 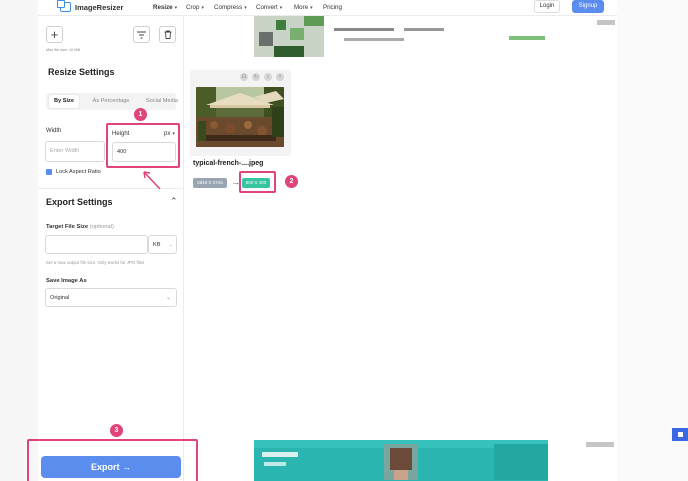 I want to click on max-file-size: Max file size: 10 MB, so click(x=63, y=50).